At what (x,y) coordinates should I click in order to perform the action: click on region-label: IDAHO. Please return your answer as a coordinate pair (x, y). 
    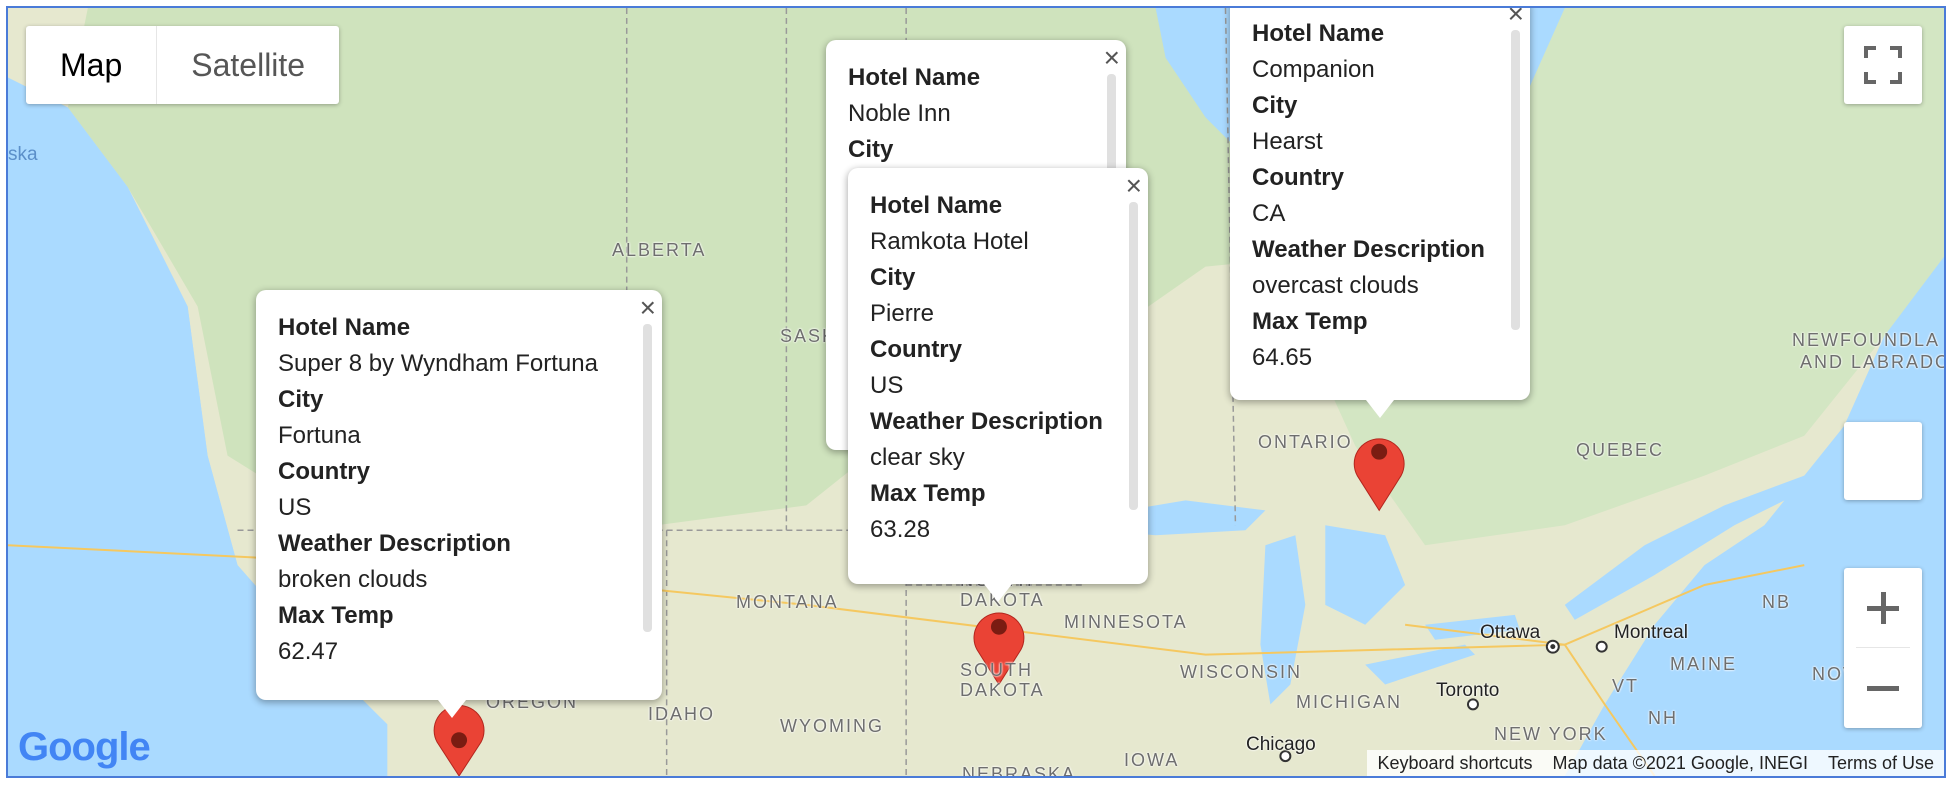
    Looking at the image, I should click on (682, 714).